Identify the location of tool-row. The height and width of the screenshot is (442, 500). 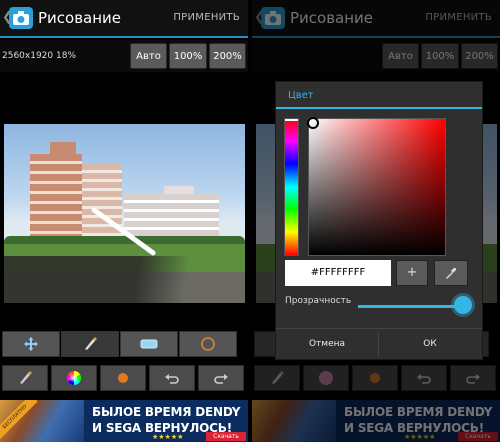
(124, 344).